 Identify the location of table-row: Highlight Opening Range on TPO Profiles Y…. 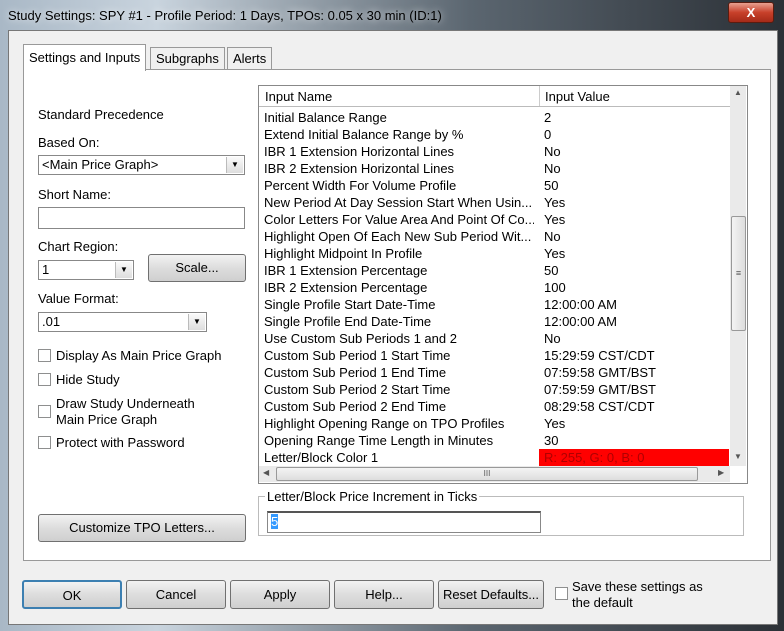
(494, 423).